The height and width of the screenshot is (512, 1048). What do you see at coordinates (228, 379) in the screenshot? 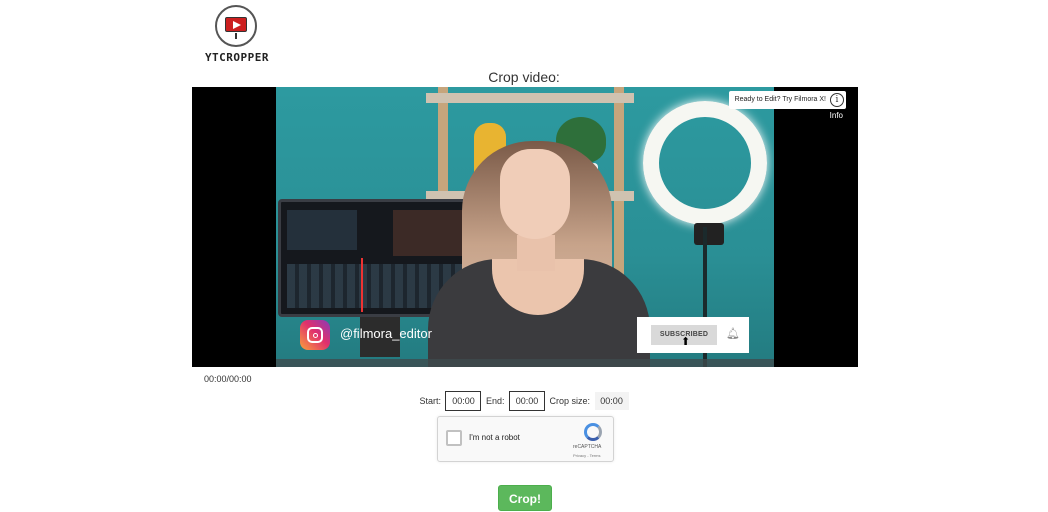
I see `time-display: 00:00/00:00` at bounding box center [228, 379].